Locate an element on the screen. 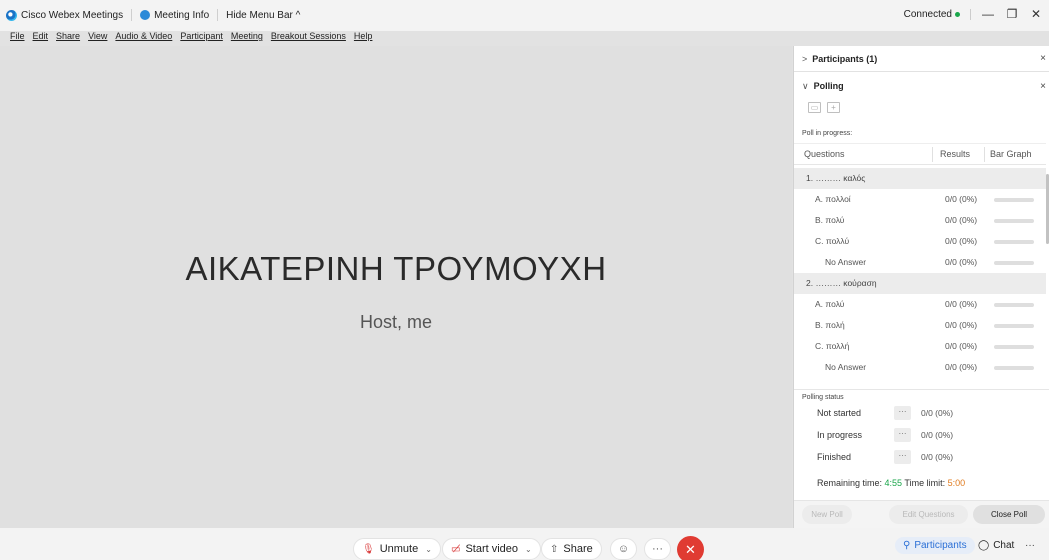 The height and width of the screenshot is (560, 1049). more-options-button: ··· is located at coordinates (657, 549).